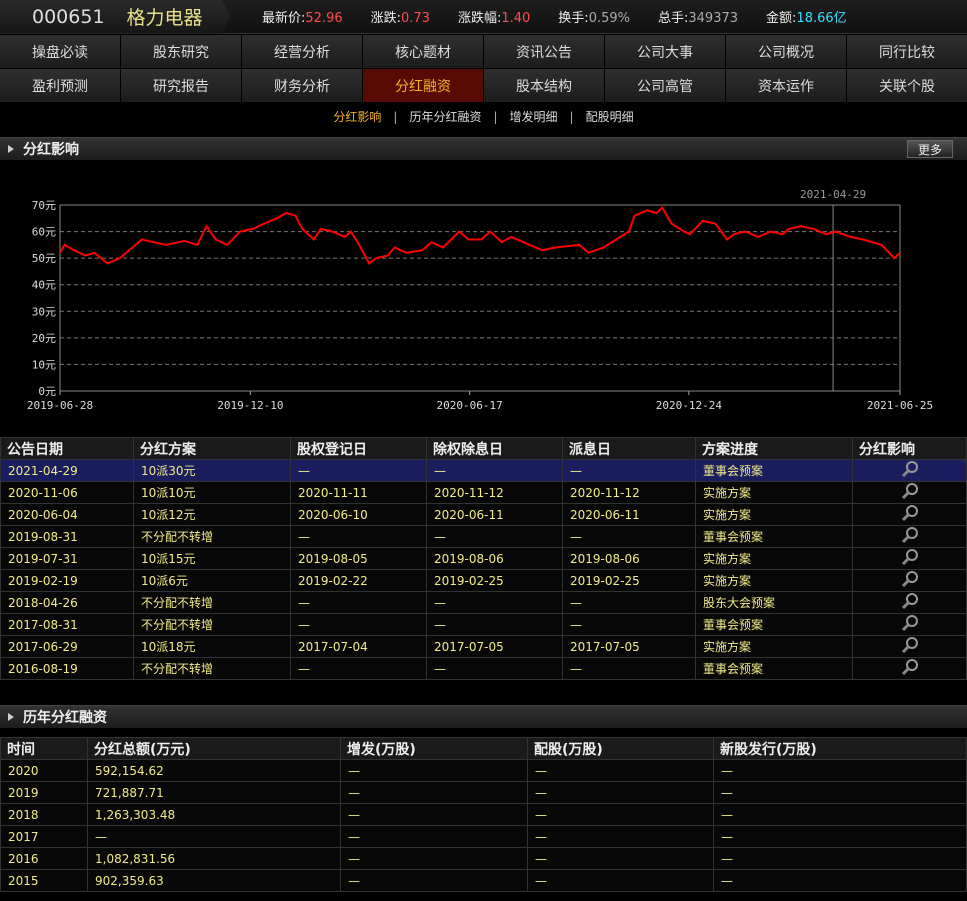 This screenshot has height=901, width=967. What do you see at coordinates (930, 149) in the screenshot?
I see `more-button: 更多` at bounding box center [930, 149].